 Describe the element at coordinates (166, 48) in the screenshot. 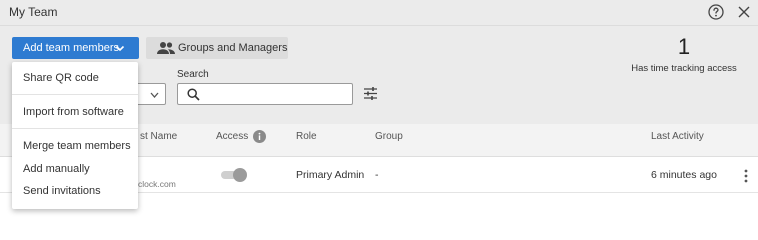

I see `people-icon` at that location.